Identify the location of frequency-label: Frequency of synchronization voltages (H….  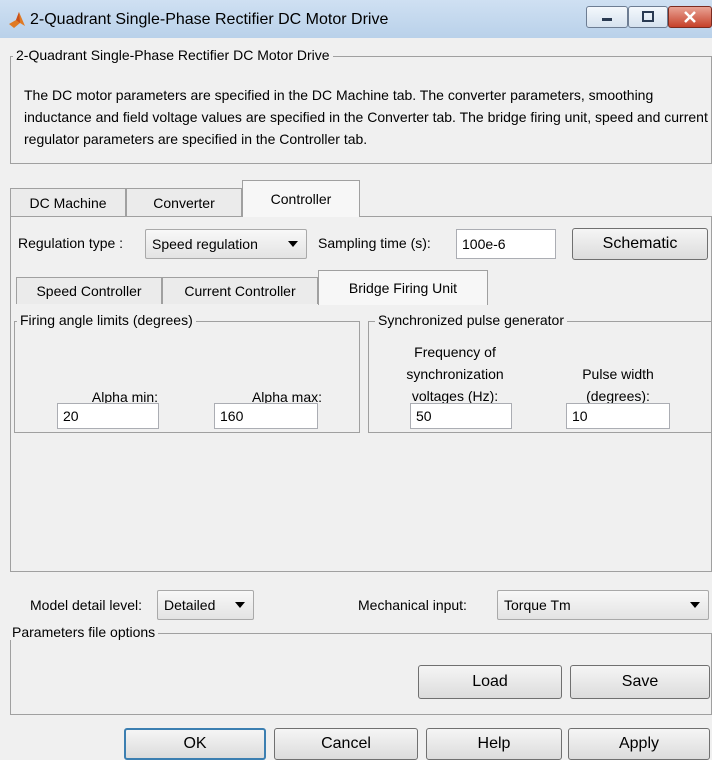
(455, 374).